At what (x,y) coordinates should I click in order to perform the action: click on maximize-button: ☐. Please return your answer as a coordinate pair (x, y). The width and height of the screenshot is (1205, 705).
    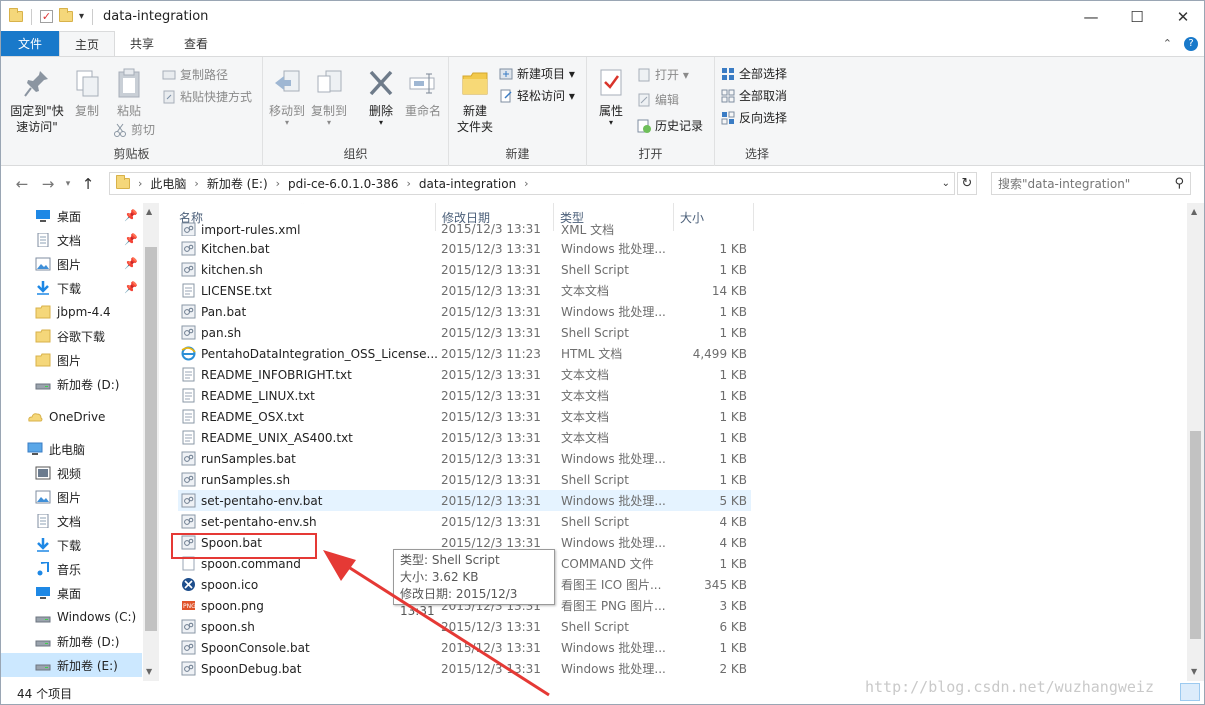
    Looking at the image, I should click on (1137, 16).